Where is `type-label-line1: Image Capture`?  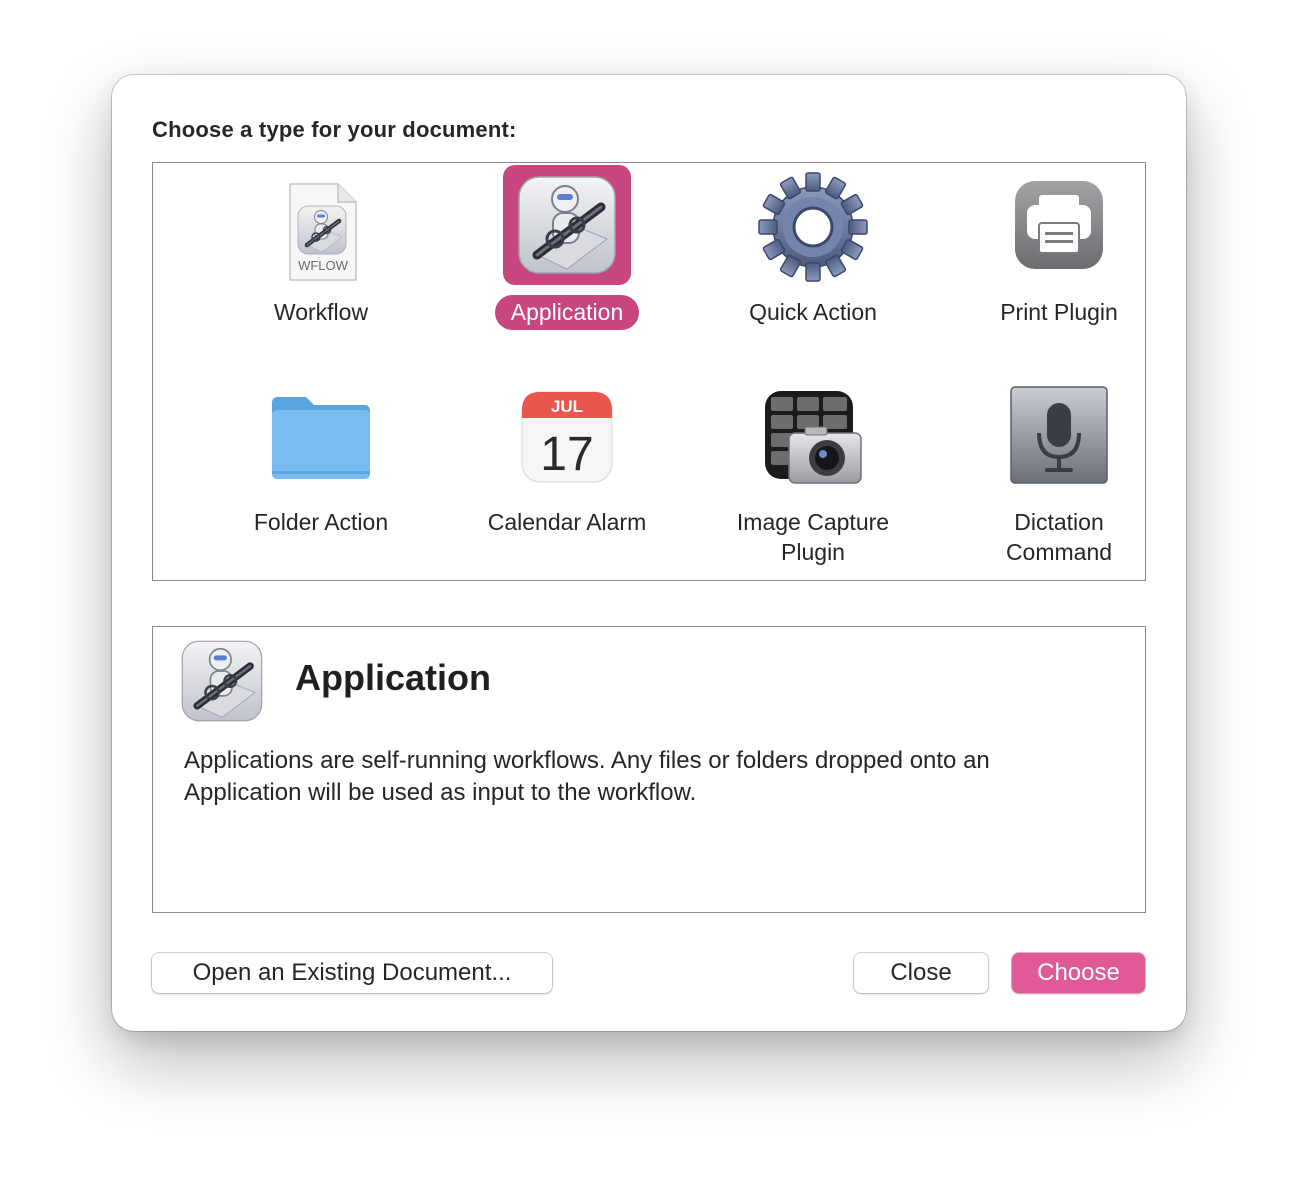 type-label-line1: Image Capture is located at coordinates (813, 522).